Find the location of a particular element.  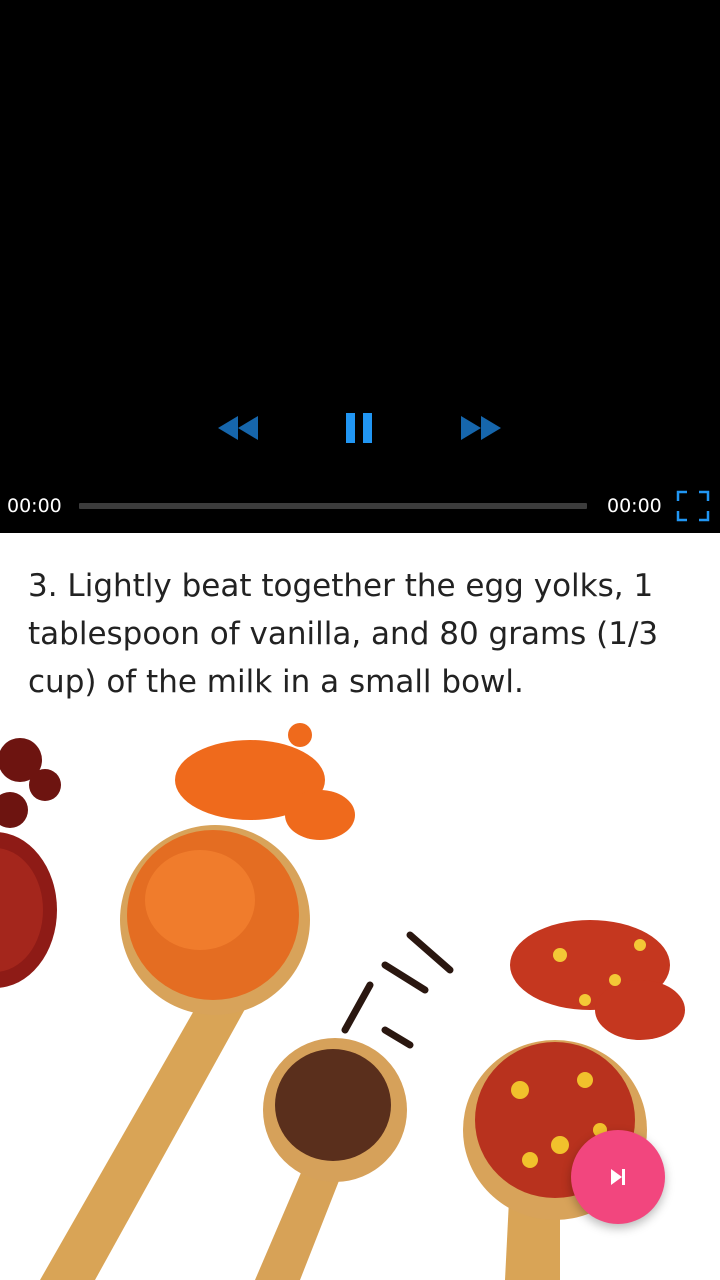

next-step-button is located at coordinates (618, 1177).